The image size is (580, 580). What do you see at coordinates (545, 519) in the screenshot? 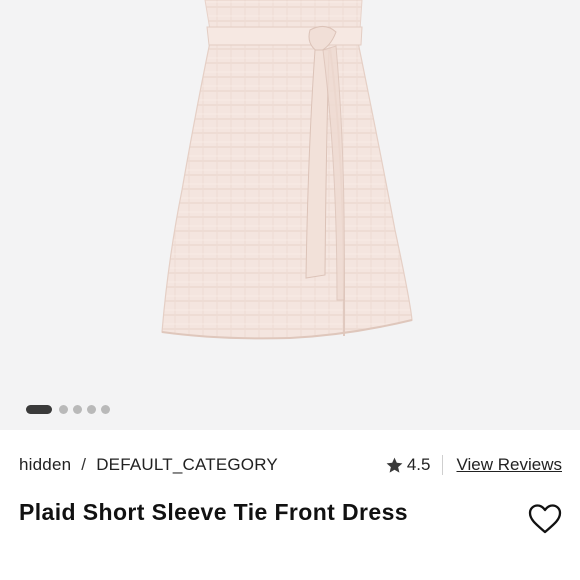
I see `heart-icon` at bounding box center [545, 519].